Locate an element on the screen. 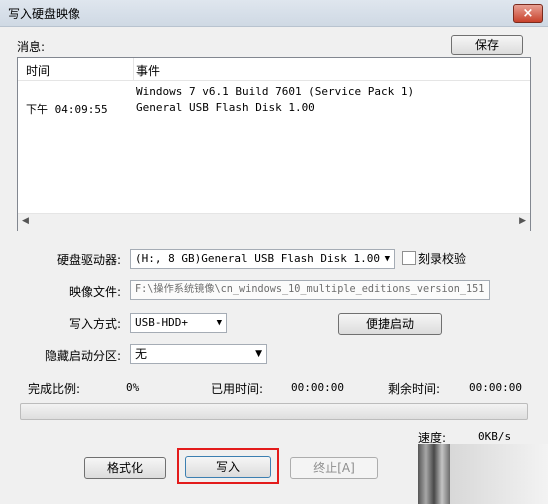  close-button: × is located at coordinates (528, 13).